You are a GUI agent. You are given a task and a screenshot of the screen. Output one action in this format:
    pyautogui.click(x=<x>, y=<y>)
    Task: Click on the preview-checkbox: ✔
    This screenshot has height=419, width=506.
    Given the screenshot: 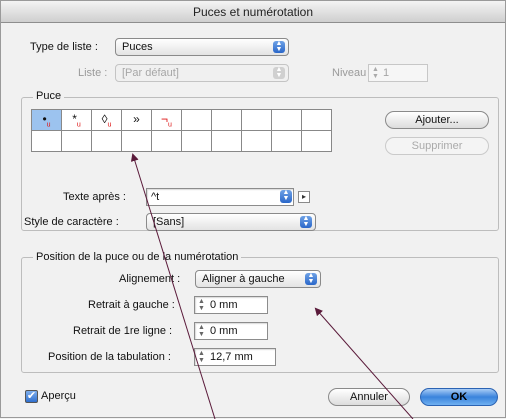 What is the action you would take?
    pyautogui.click(x=31, y=396)
    